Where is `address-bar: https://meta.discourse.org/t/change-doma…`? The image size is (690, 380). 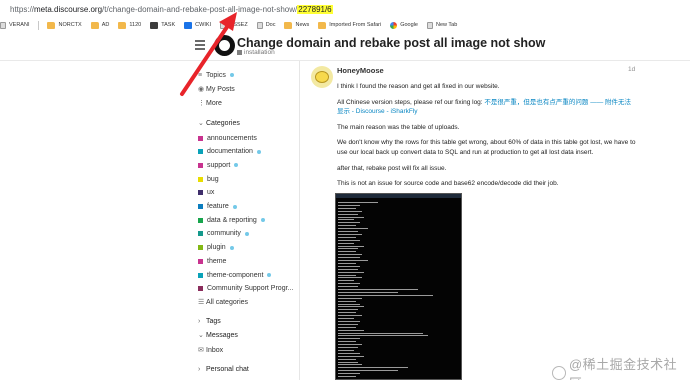
address-bar: https://meta.discourse.org/t/change-doma… is located at coordinates (345, 9).